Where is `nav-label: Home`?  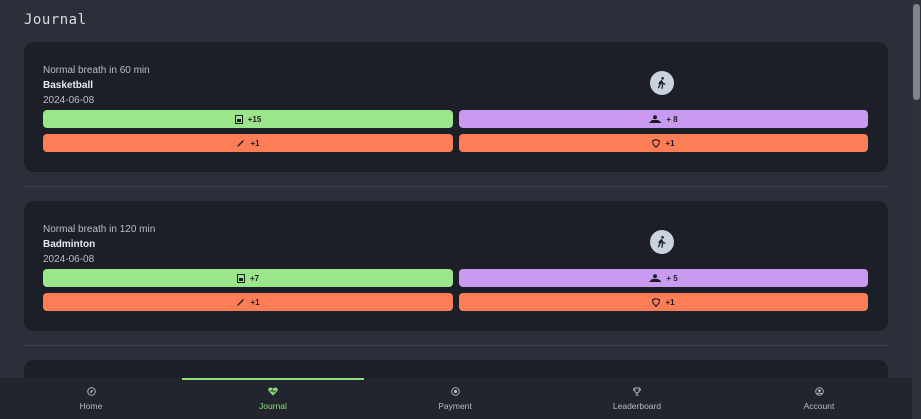
nav-label: Home is located at coordinates (91, 405).